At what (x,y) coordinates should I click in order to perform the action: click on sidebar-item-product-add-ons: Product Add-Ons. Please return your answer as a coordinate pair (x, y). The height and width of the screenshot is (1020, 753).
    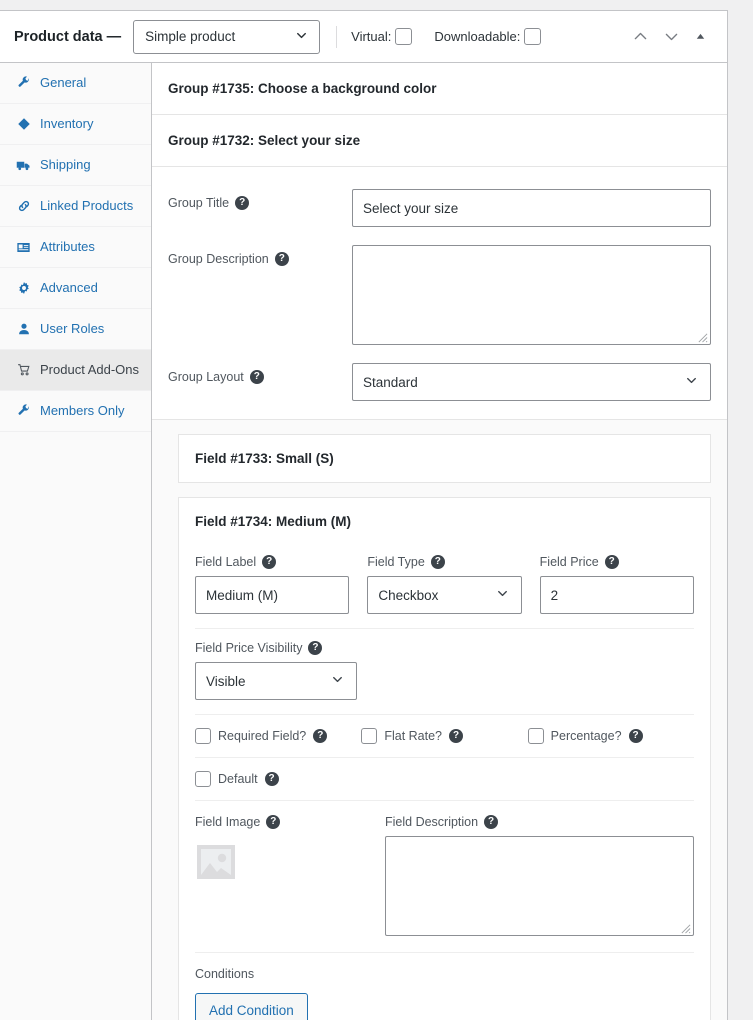
    Looking at the image, I should click on (75, 370).